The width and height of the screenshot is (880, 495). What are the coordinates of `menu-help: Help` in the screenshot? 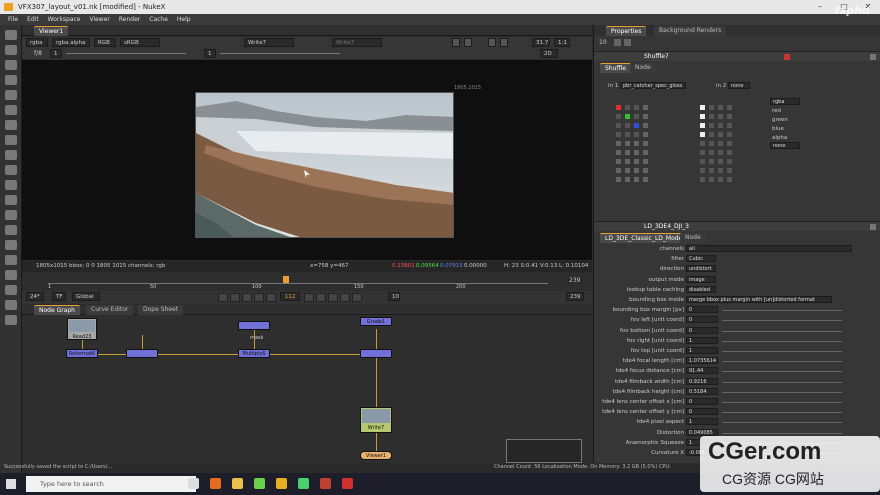 It's located at (184, 19).